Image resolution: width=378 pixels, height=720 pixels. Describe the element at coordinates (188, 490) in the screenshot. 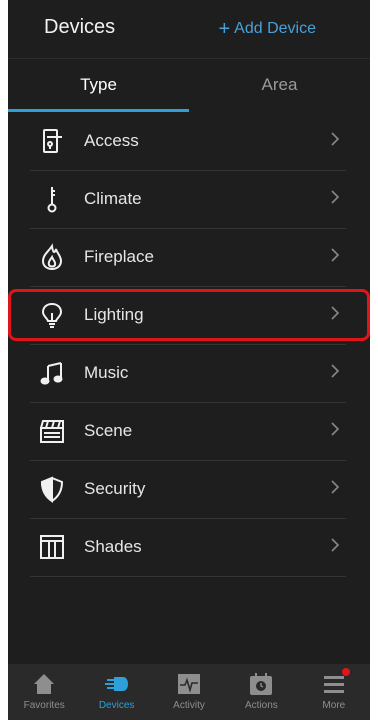

I see `list-item-security: Security` at that location.